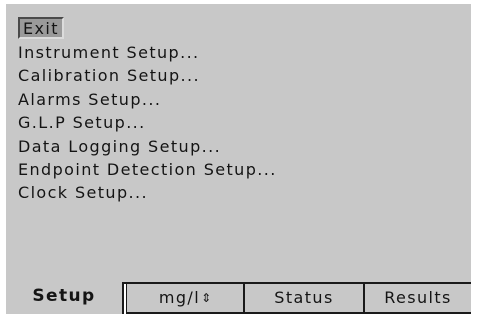 This screenshot has height=322, width=479. I want to click on tab-results-label: Results, so click(418, 297).